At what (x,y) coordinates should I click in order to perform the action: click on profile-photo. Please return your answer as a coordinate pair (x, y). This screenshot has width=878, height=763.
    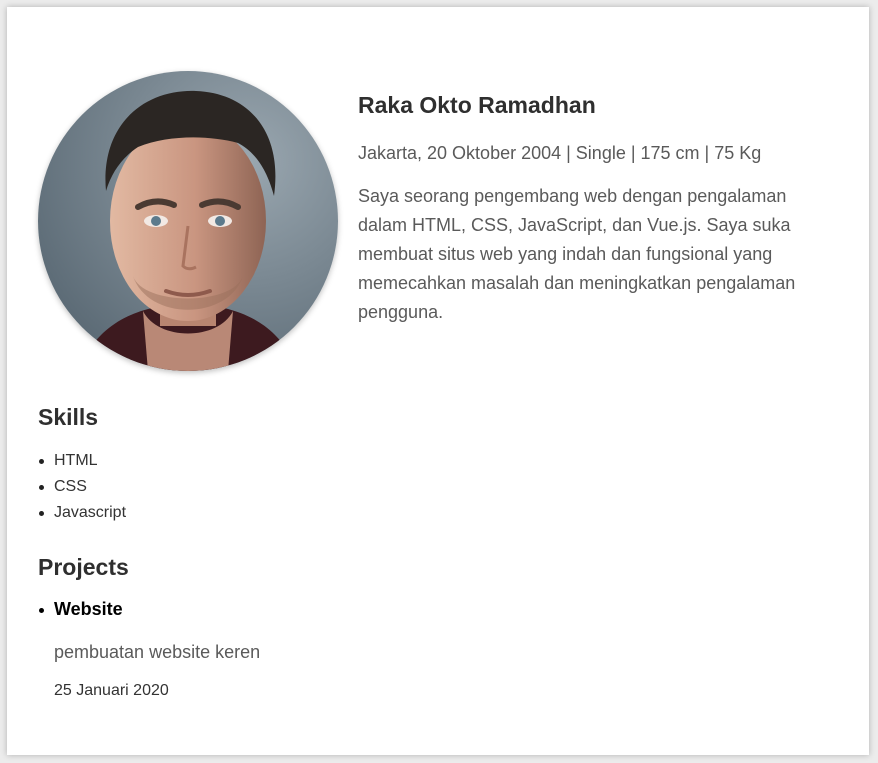
    Looking at the image, I should click on (188, 221).